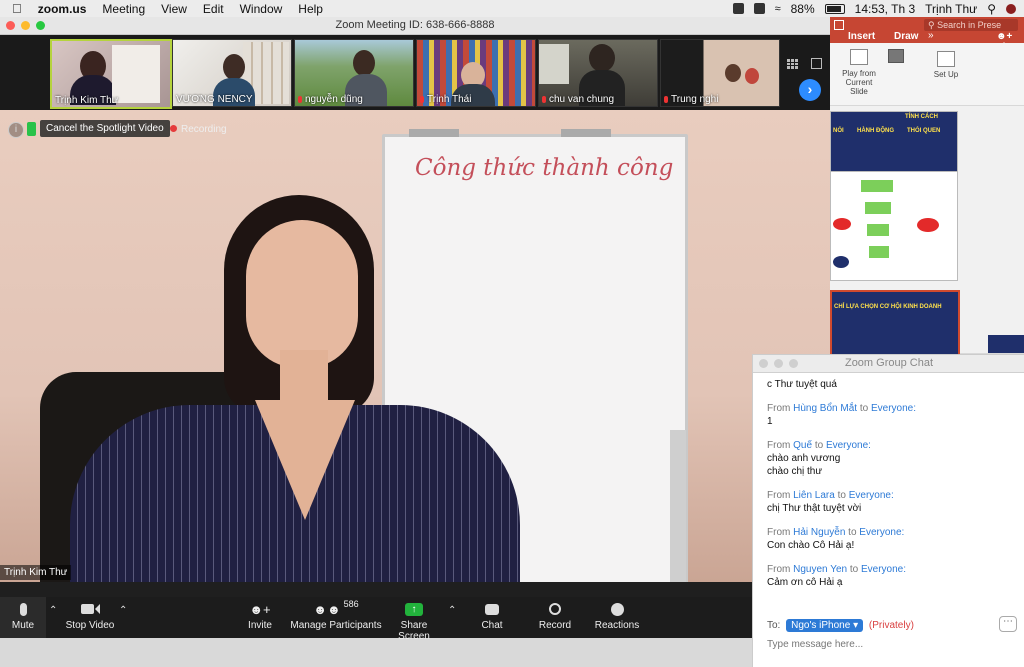  I want to click on invite-button: ☻+ Invite, so click(260, 616).